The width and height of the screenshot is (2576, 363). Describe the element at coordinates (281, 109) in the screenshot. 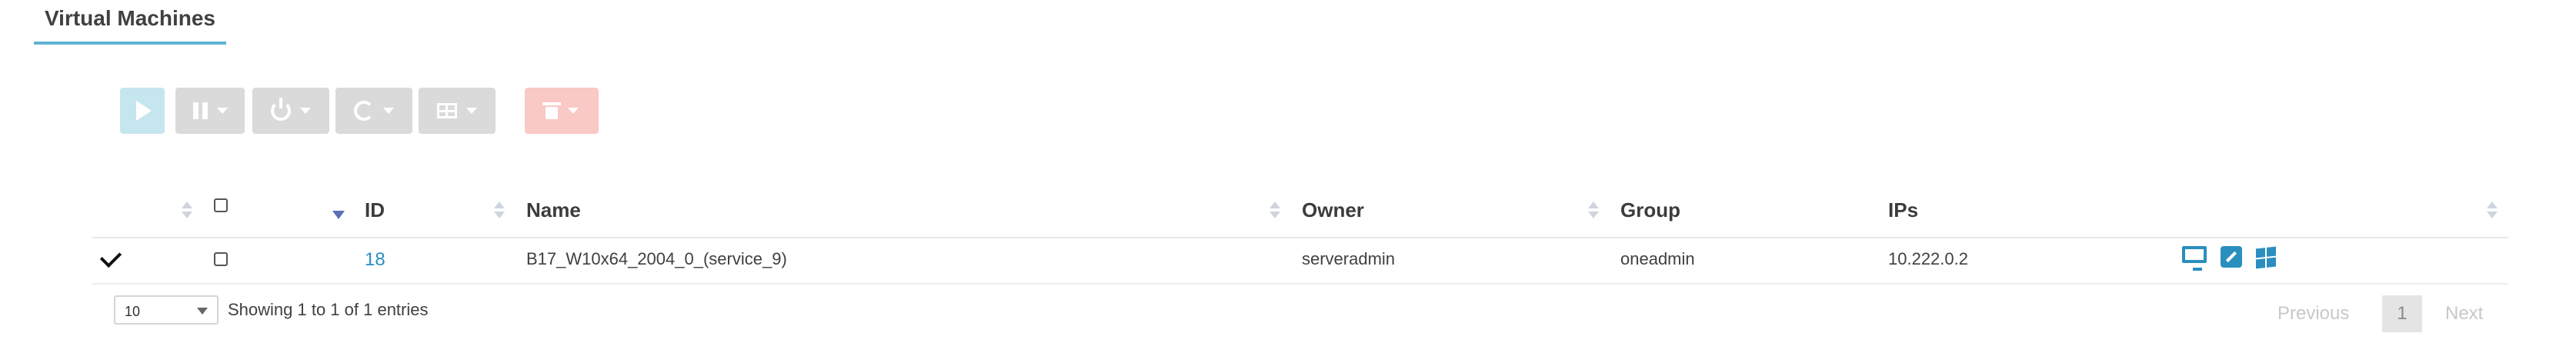

I see `power-icon` at that location.